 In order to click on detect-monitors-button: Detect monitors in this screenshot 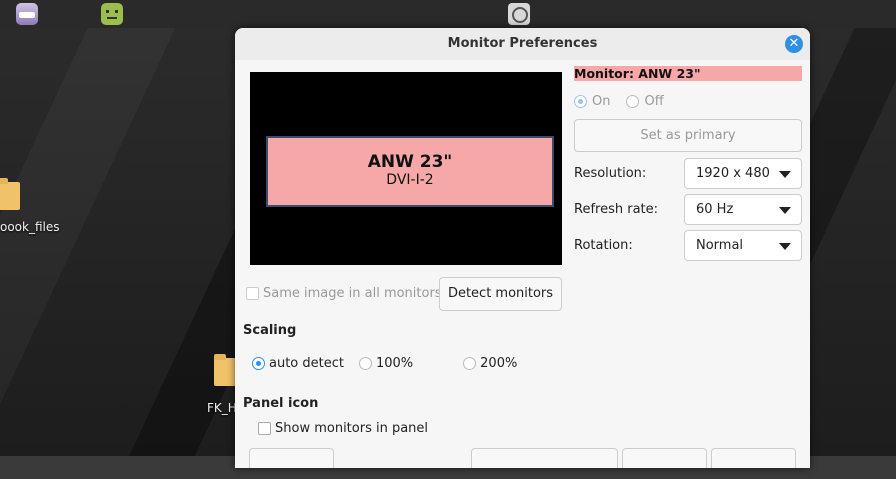, I will do `click(500, 294)`.